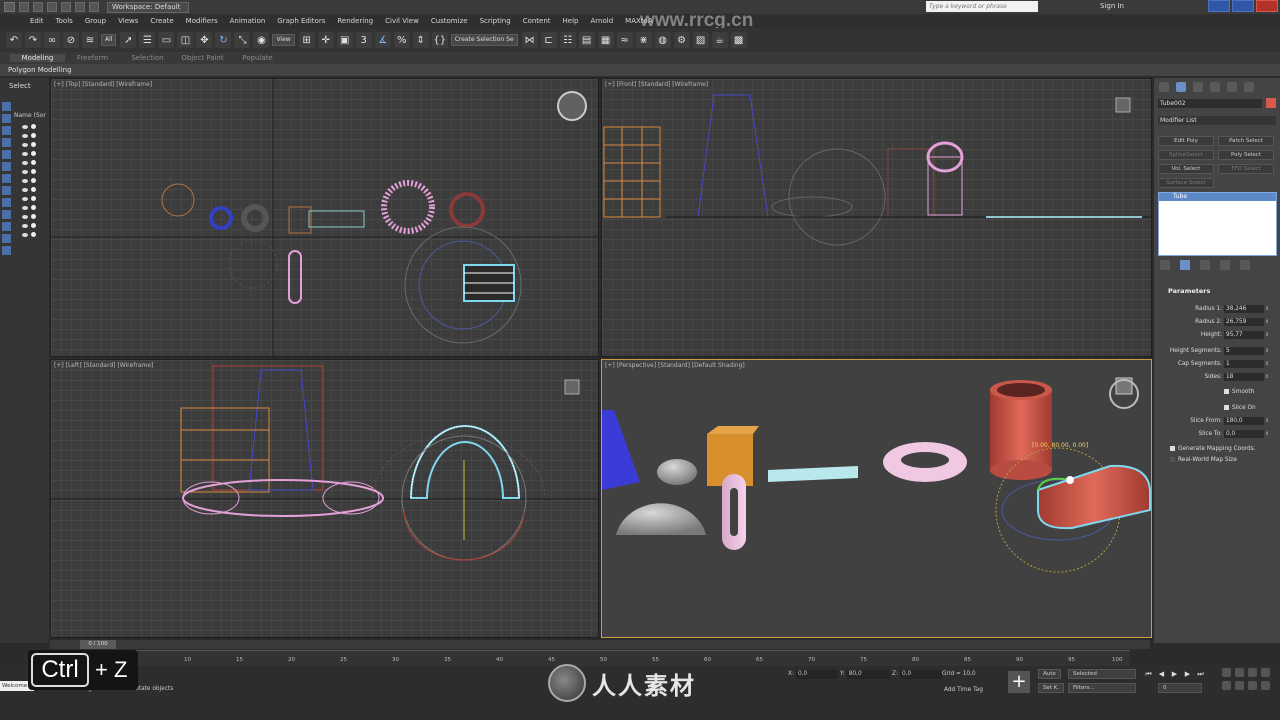  Describe the element at coordinates (1252, 672) in the screenshot. I see `zoom-extents-icon` at that location.